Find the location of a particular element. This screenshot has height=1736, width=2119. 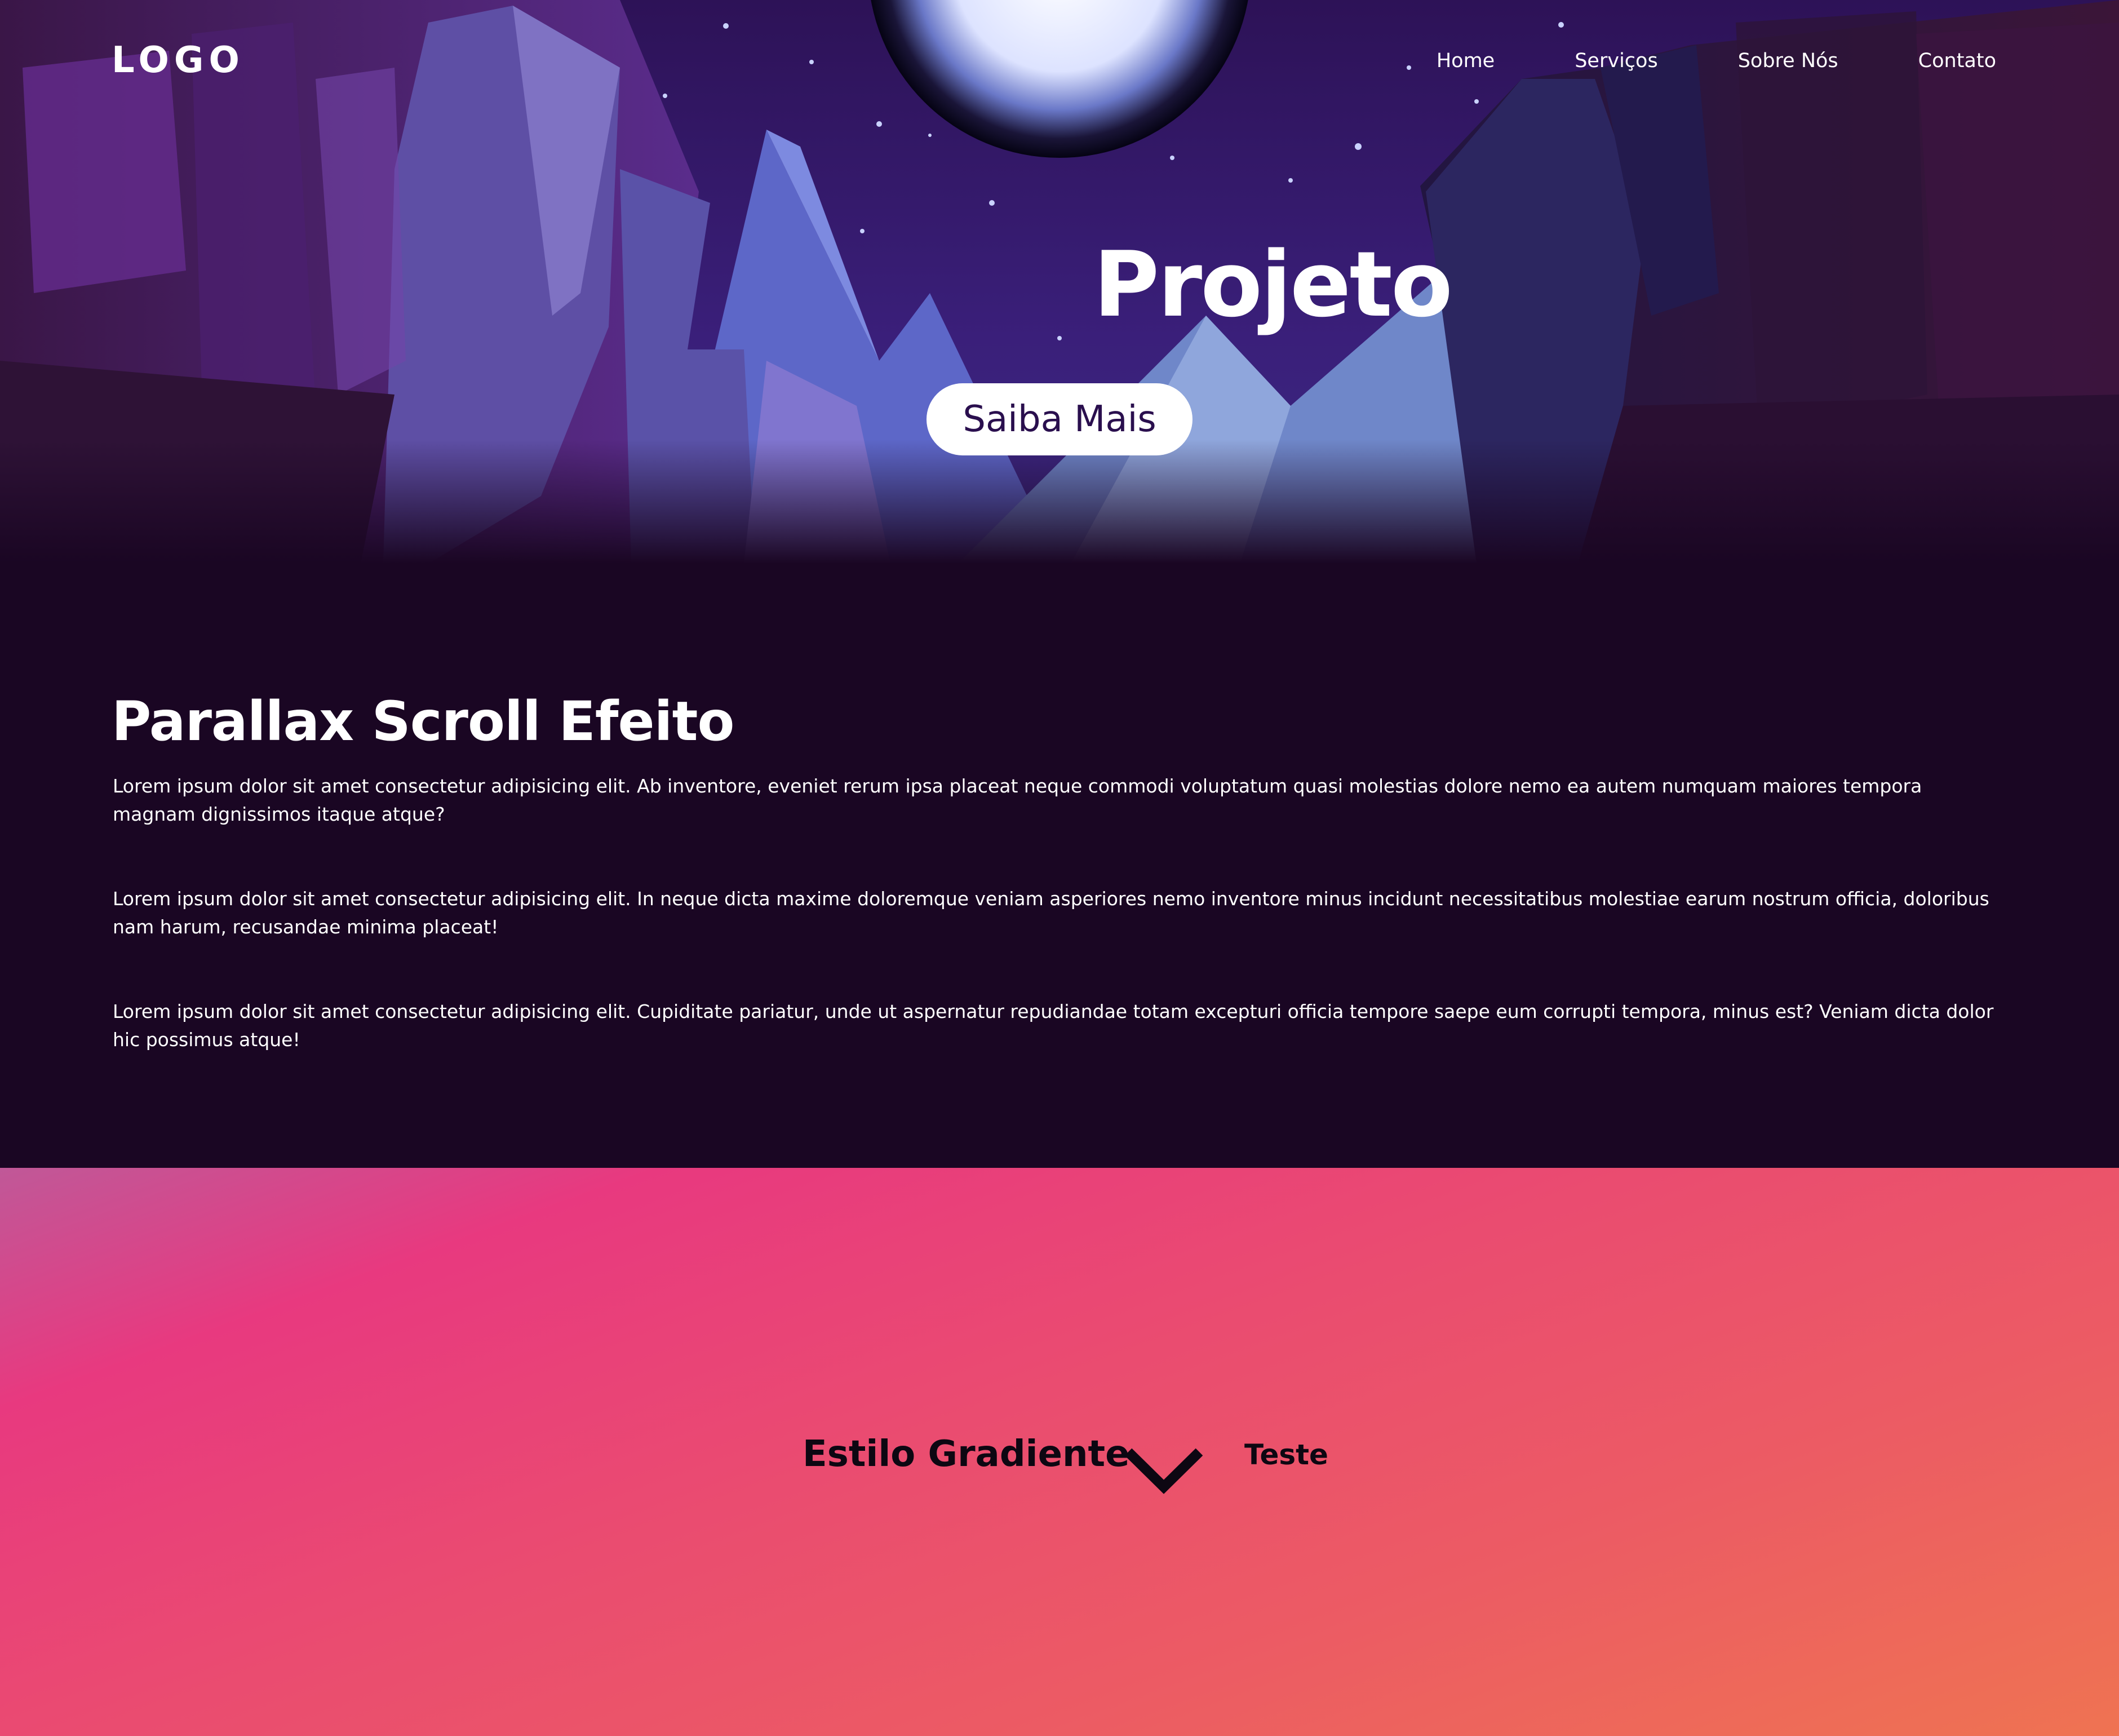

nav-link-servicos: Serviços is located at coordinates (1616, 61).